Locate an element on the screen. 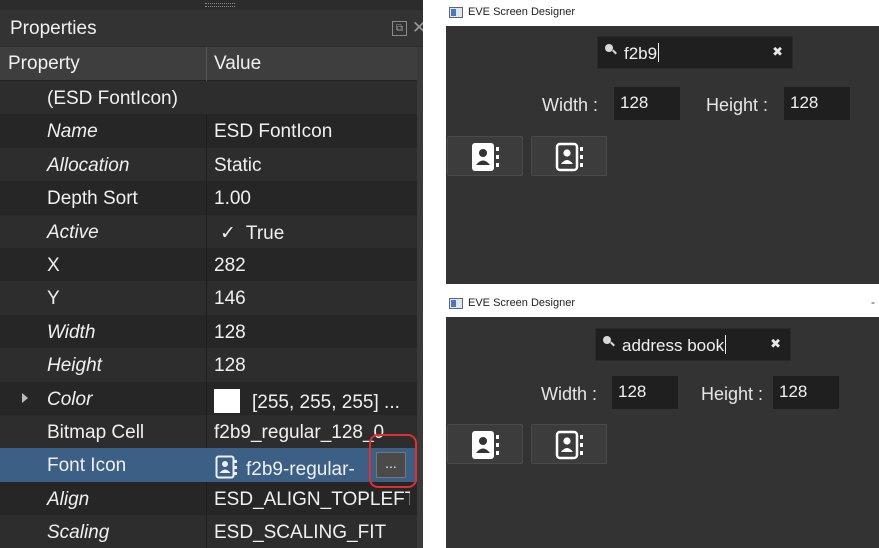  property-grid-header: Property Value is located at coordinates (211, 64).